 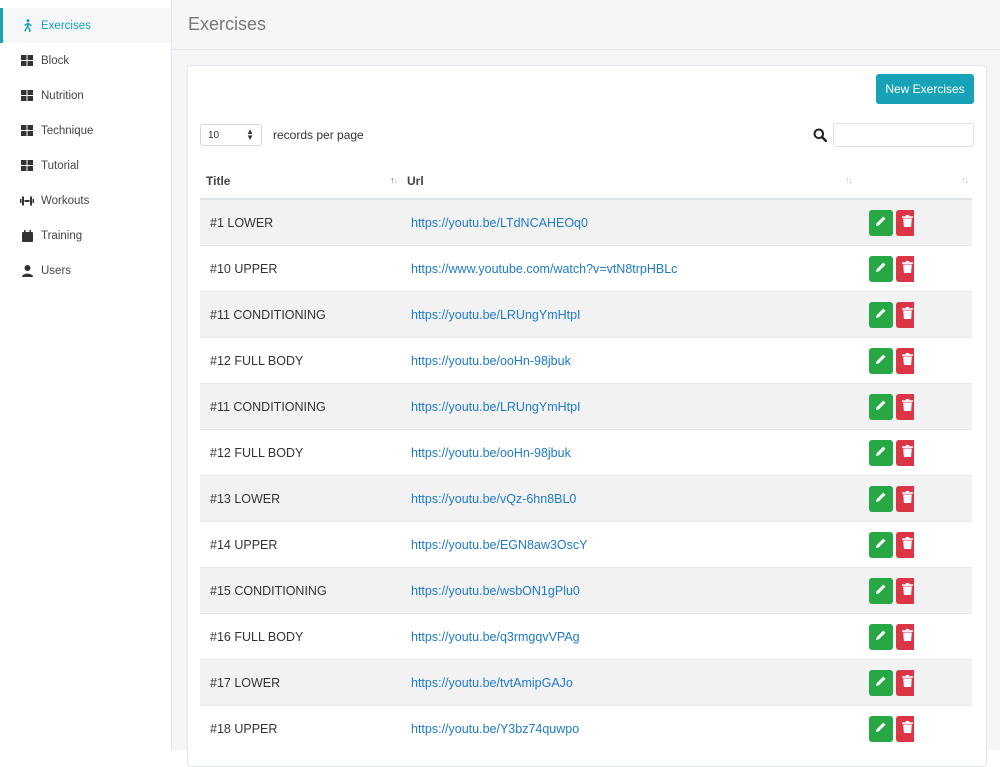 What do you see at coordinates (66, 25) in the screenshot?
I see `sidebar-item-label: Exercises` at bounding box center [66, 25].